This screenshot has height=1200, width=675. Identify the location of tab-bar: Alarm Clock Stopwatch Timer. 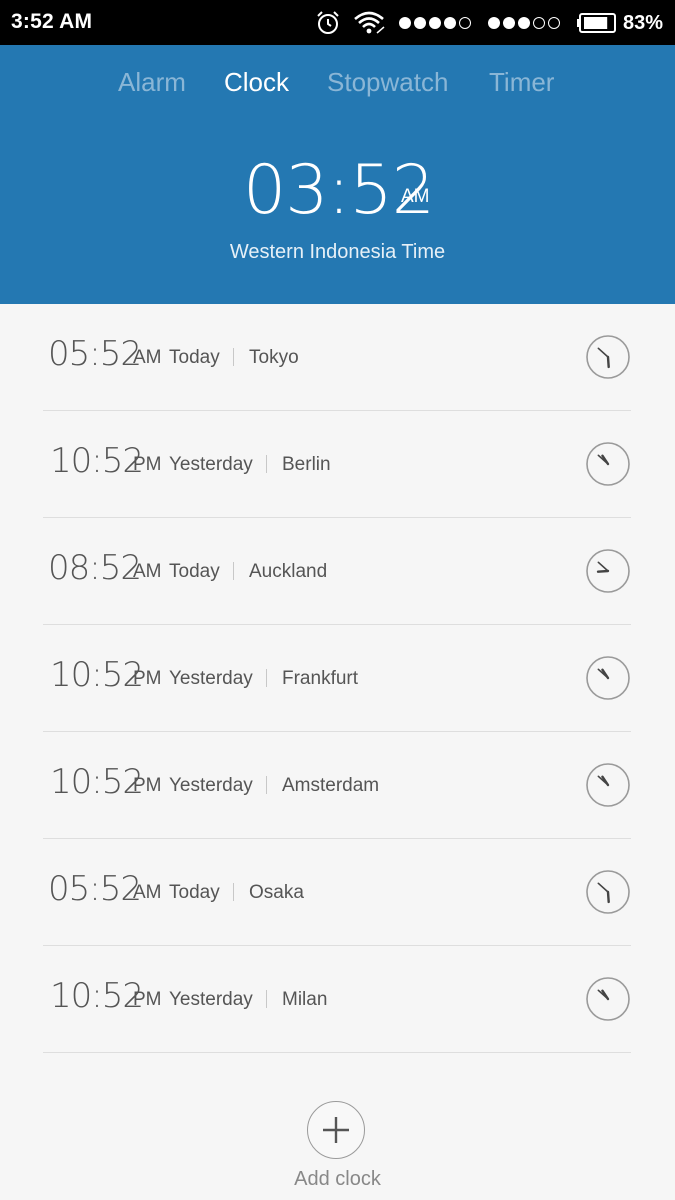
(337, 87).